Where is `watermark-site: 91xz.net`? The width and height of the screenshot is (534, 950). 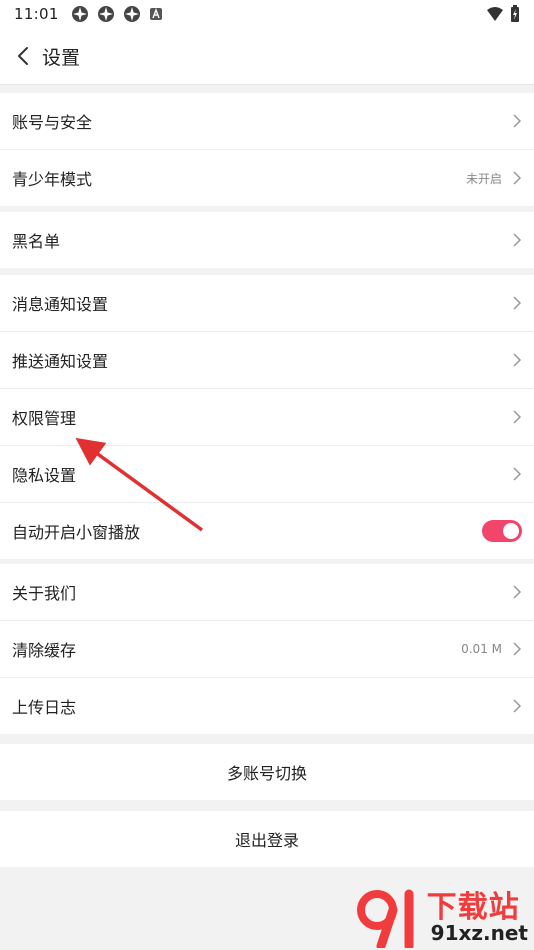
watermark-site: 91xz.net is located at coordinates (479, 933).